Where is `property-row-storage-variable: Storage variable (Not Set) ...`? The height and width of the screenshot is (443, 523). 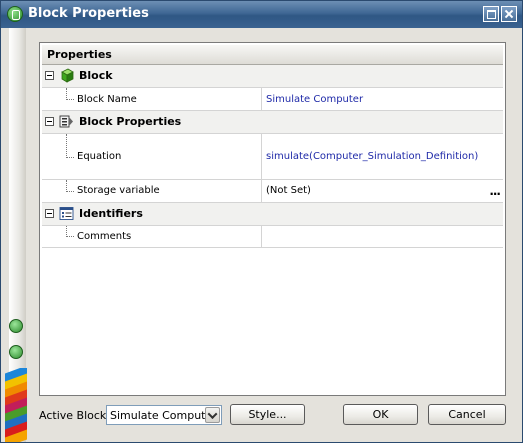 property-row-storage-variable: Storage variable (Not Set) ... is located at coordinates (272, 191).